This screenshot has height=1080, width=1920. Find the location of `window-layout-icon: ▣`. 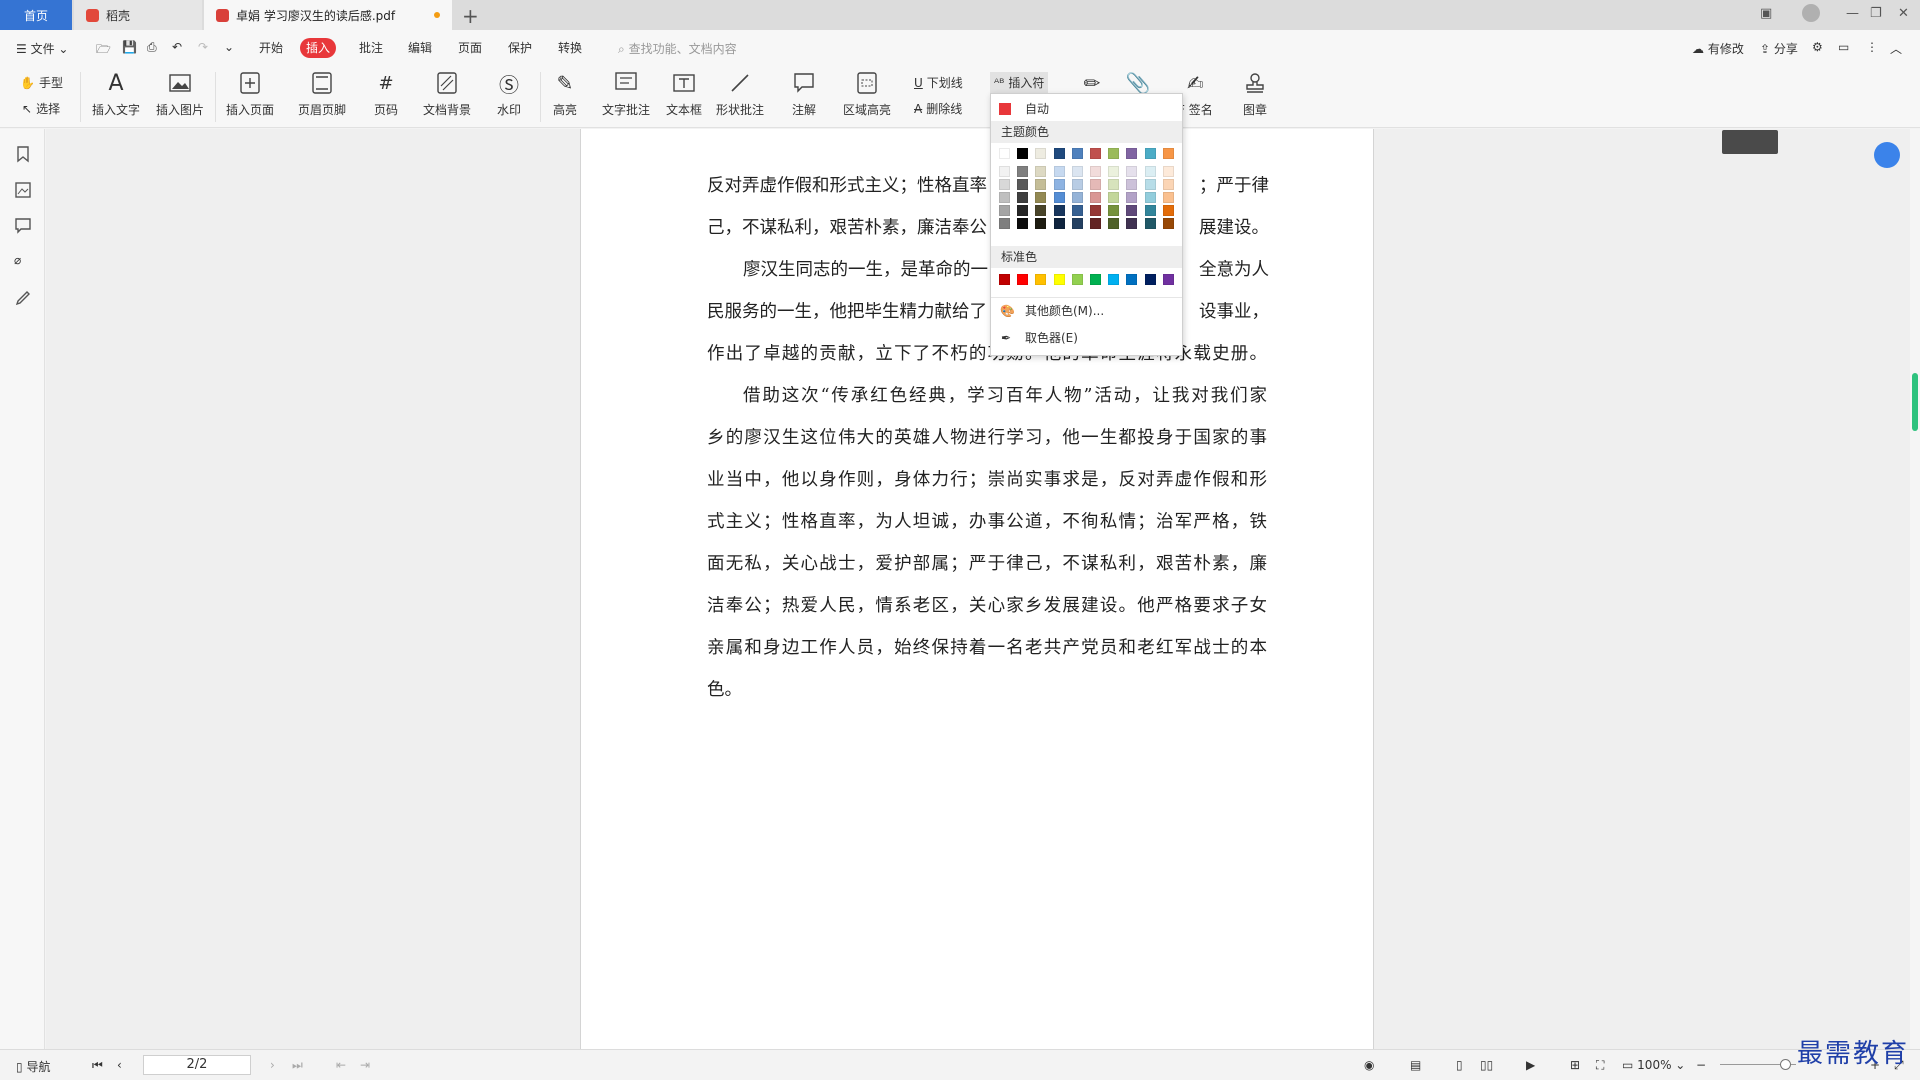

window-layout-icon: ▣ is located at coordinates (1766, 13).